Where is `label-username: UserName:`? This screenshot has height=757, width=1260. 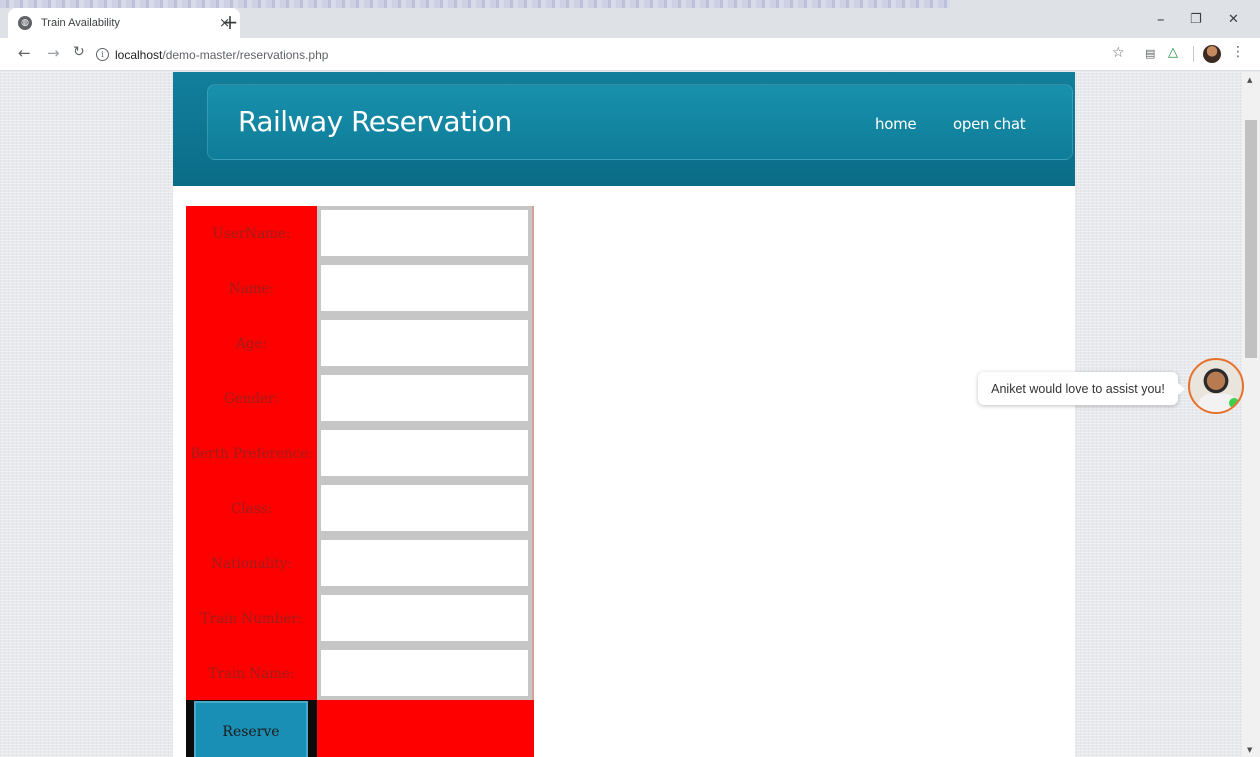 label-username: UserName: is located at coordinates (251, 234).